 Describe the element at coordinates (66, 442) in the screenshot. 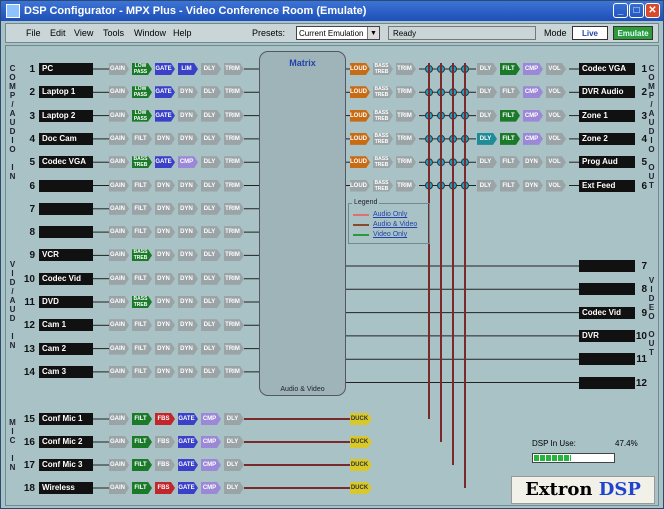

I see `mic-name-conf-mic-2: Conf Mic 2` at that location.